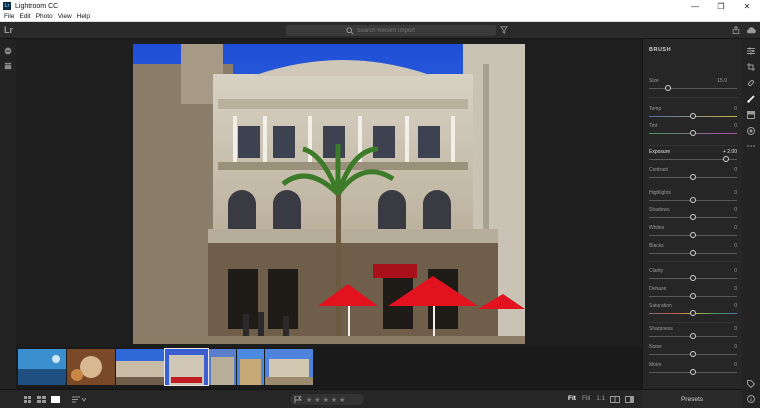 This screenshot has width=760, height=408. I want to click on maximize-button: ❐, so click(721, 6).